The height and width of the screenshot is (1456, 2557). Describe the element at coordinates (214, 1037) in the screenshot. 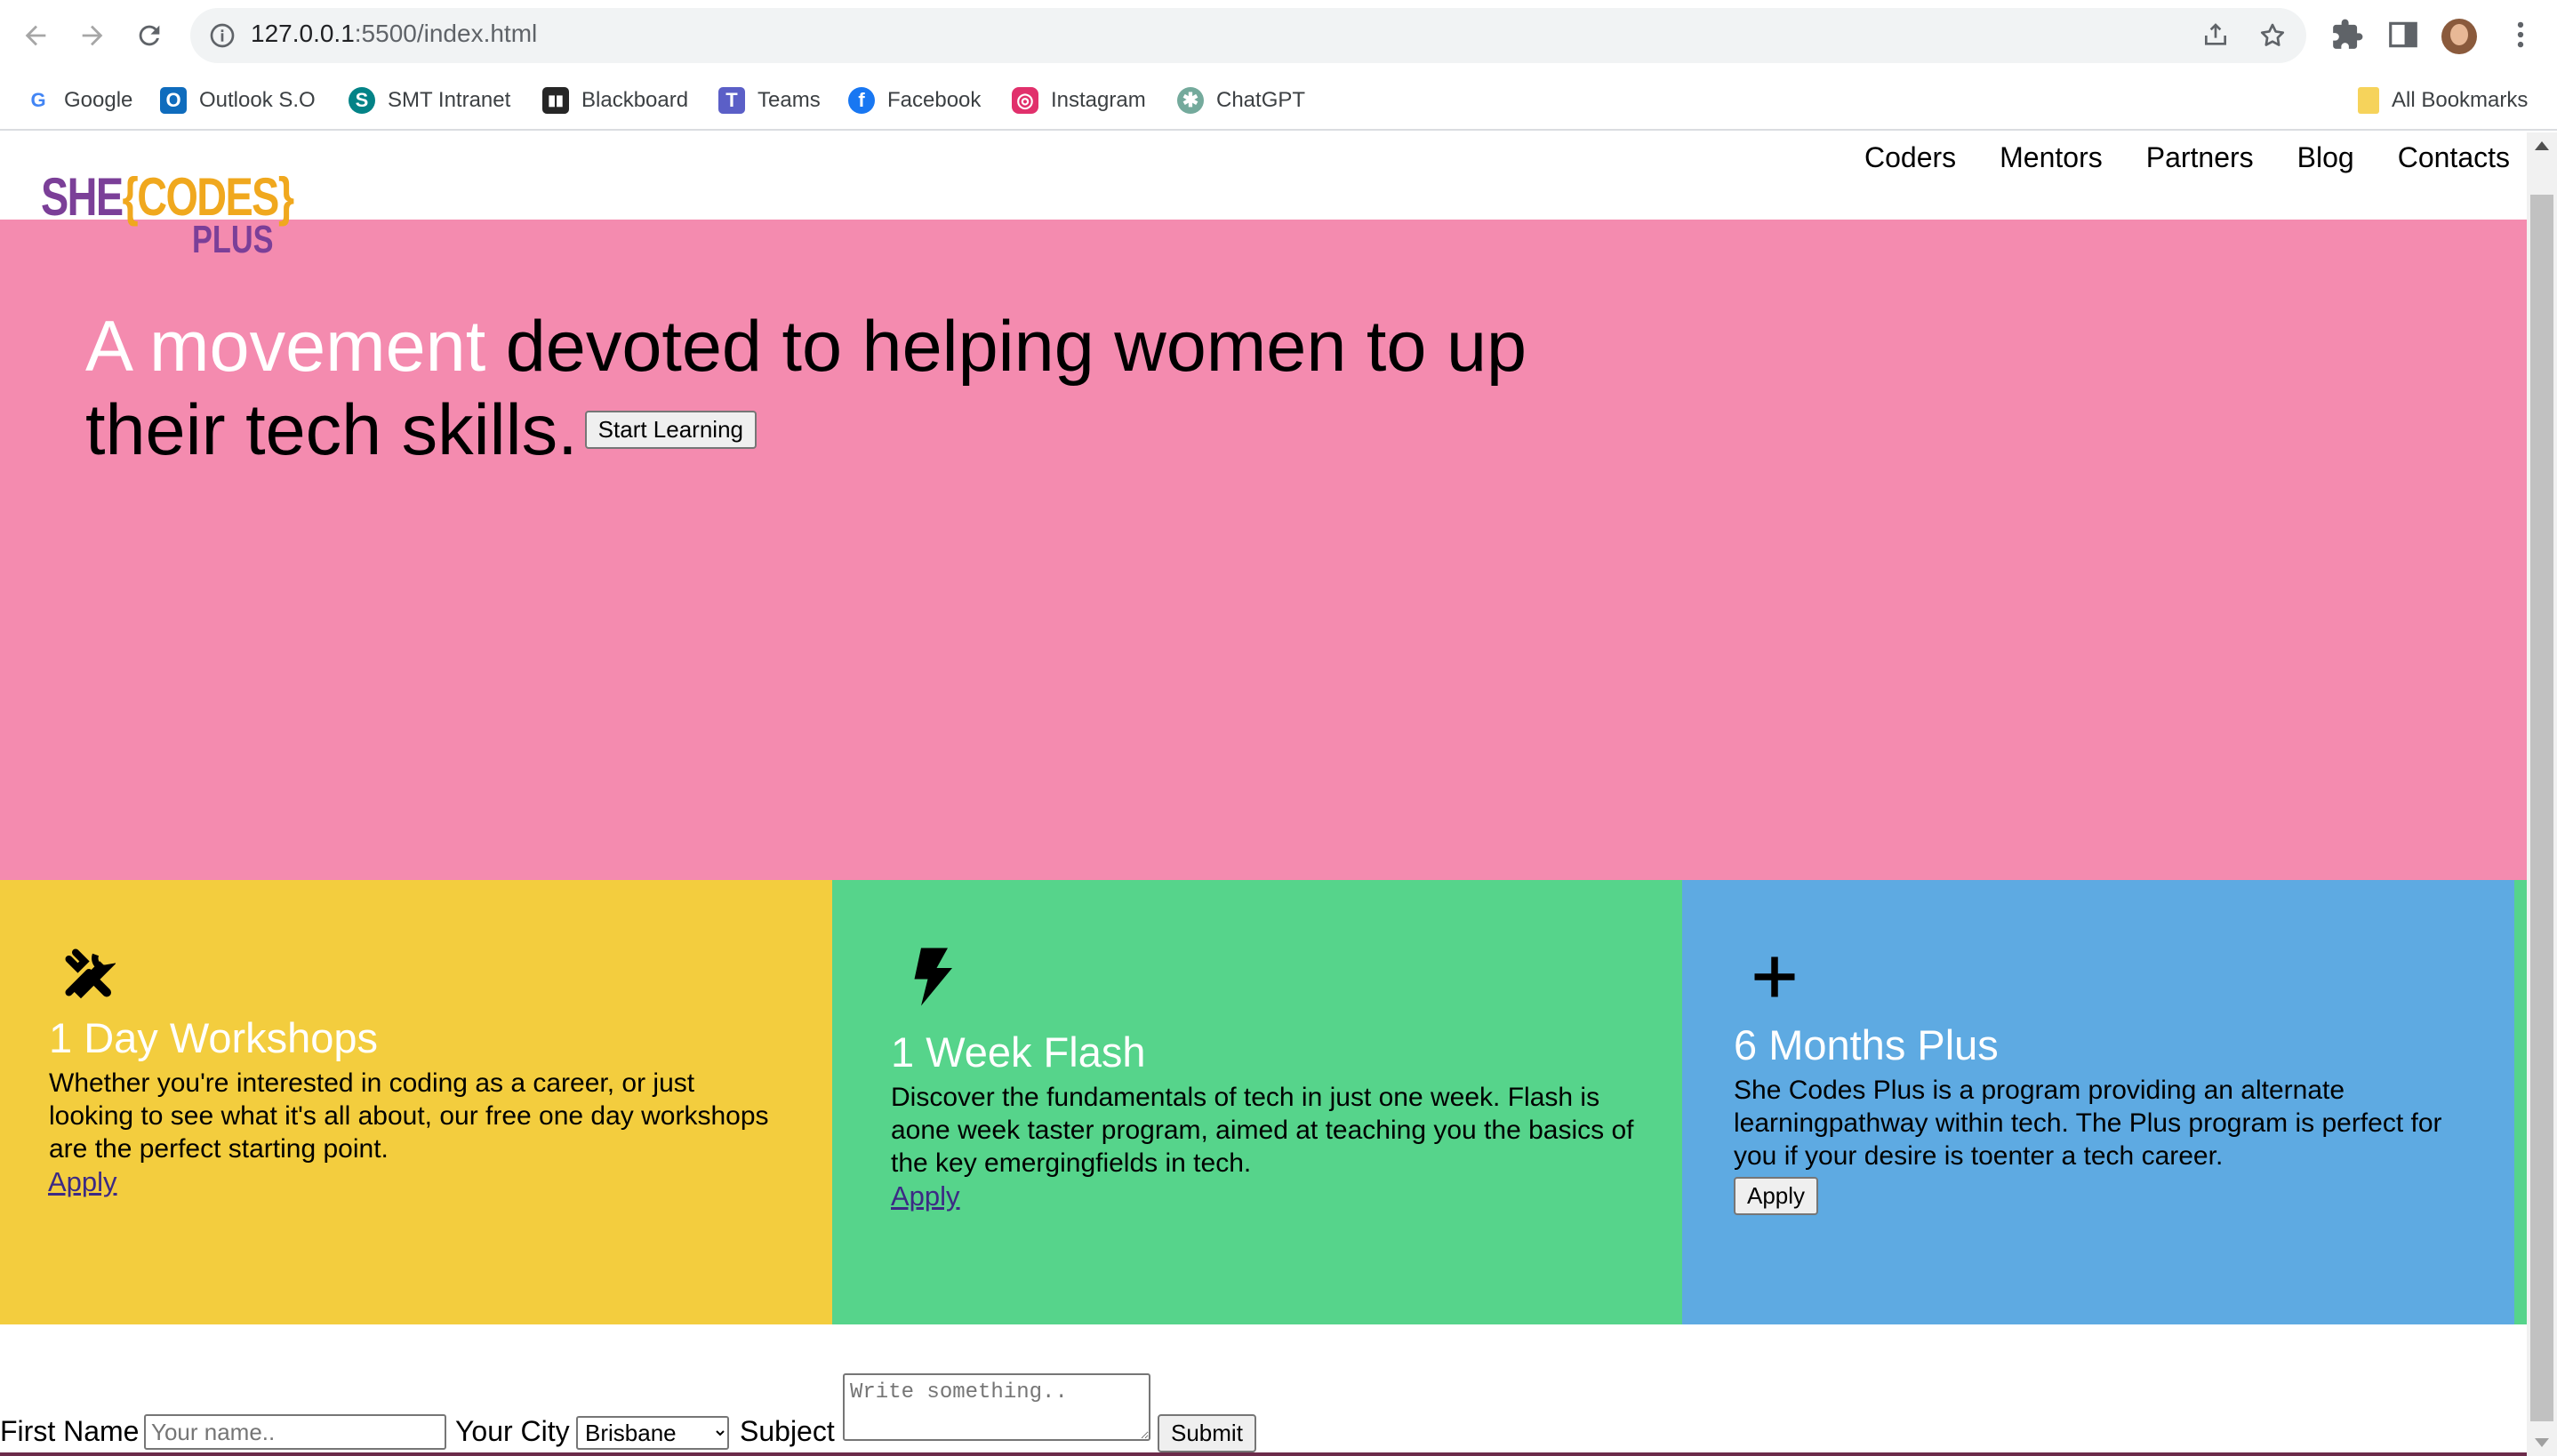

I see `card-title: 1 Day Workshops` at that location.